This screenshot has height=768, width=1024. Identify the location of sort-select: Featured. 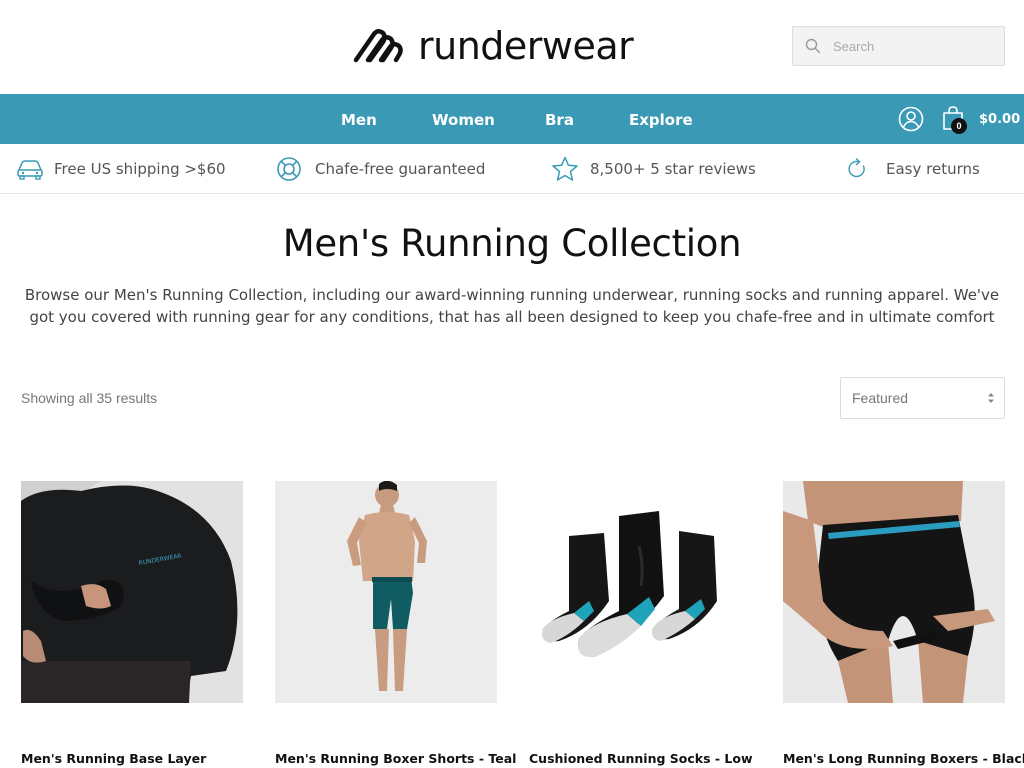
(922, 398).